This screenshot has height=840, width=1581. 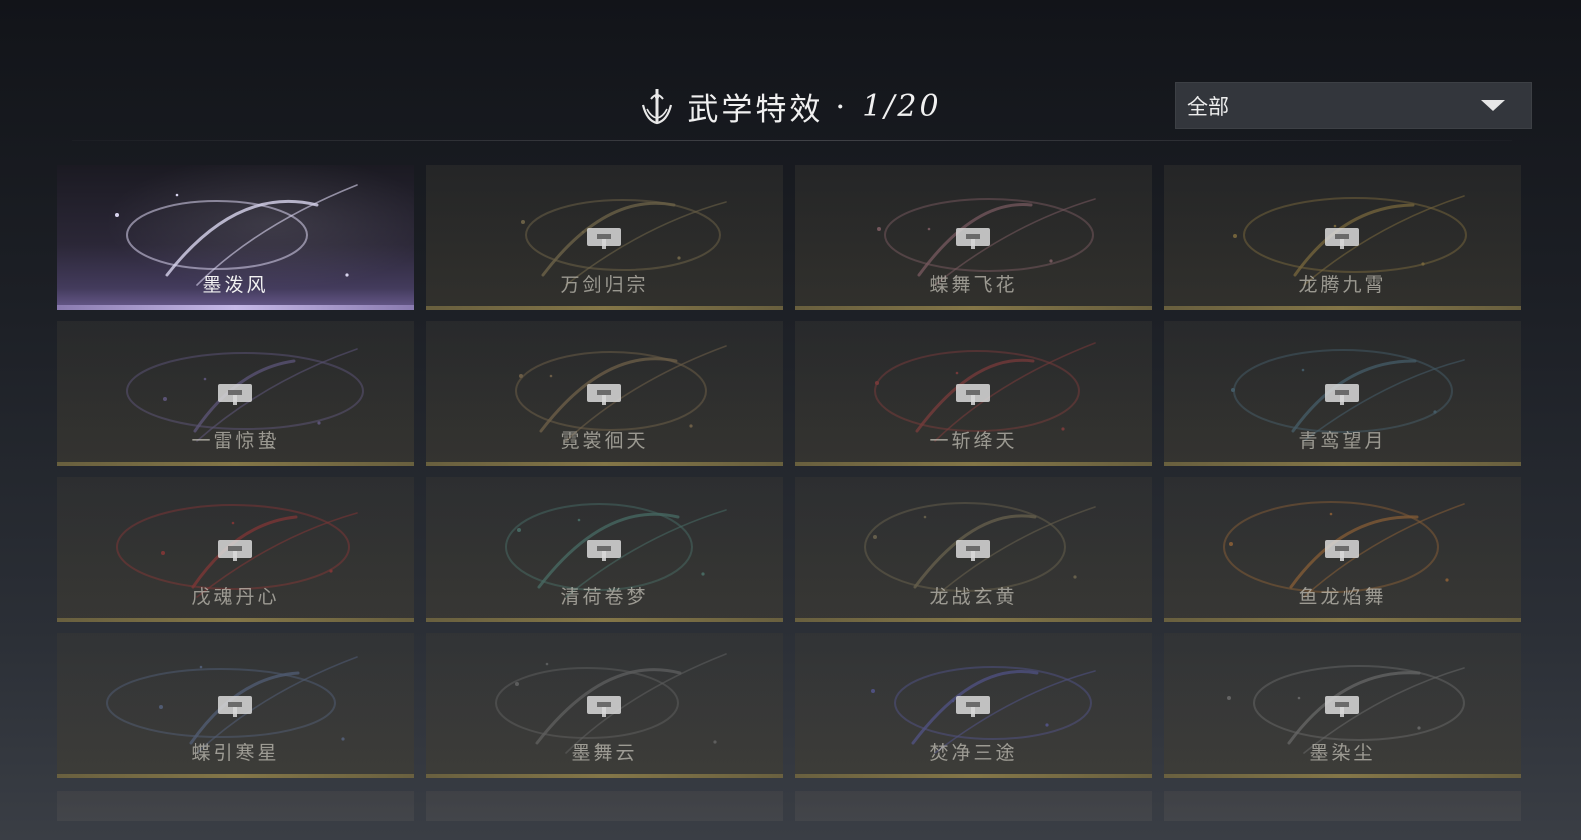 I want to click on effect-card: 蝶舞飞花, so click(x=973, y=237).